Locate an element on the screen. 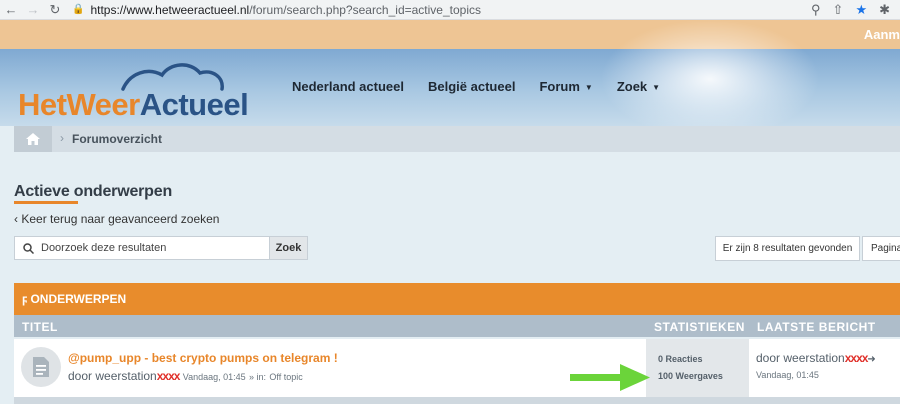 Image resolution: width=900 pixels, height=404 pixels. title-underline is located at coordinates (46, 202).